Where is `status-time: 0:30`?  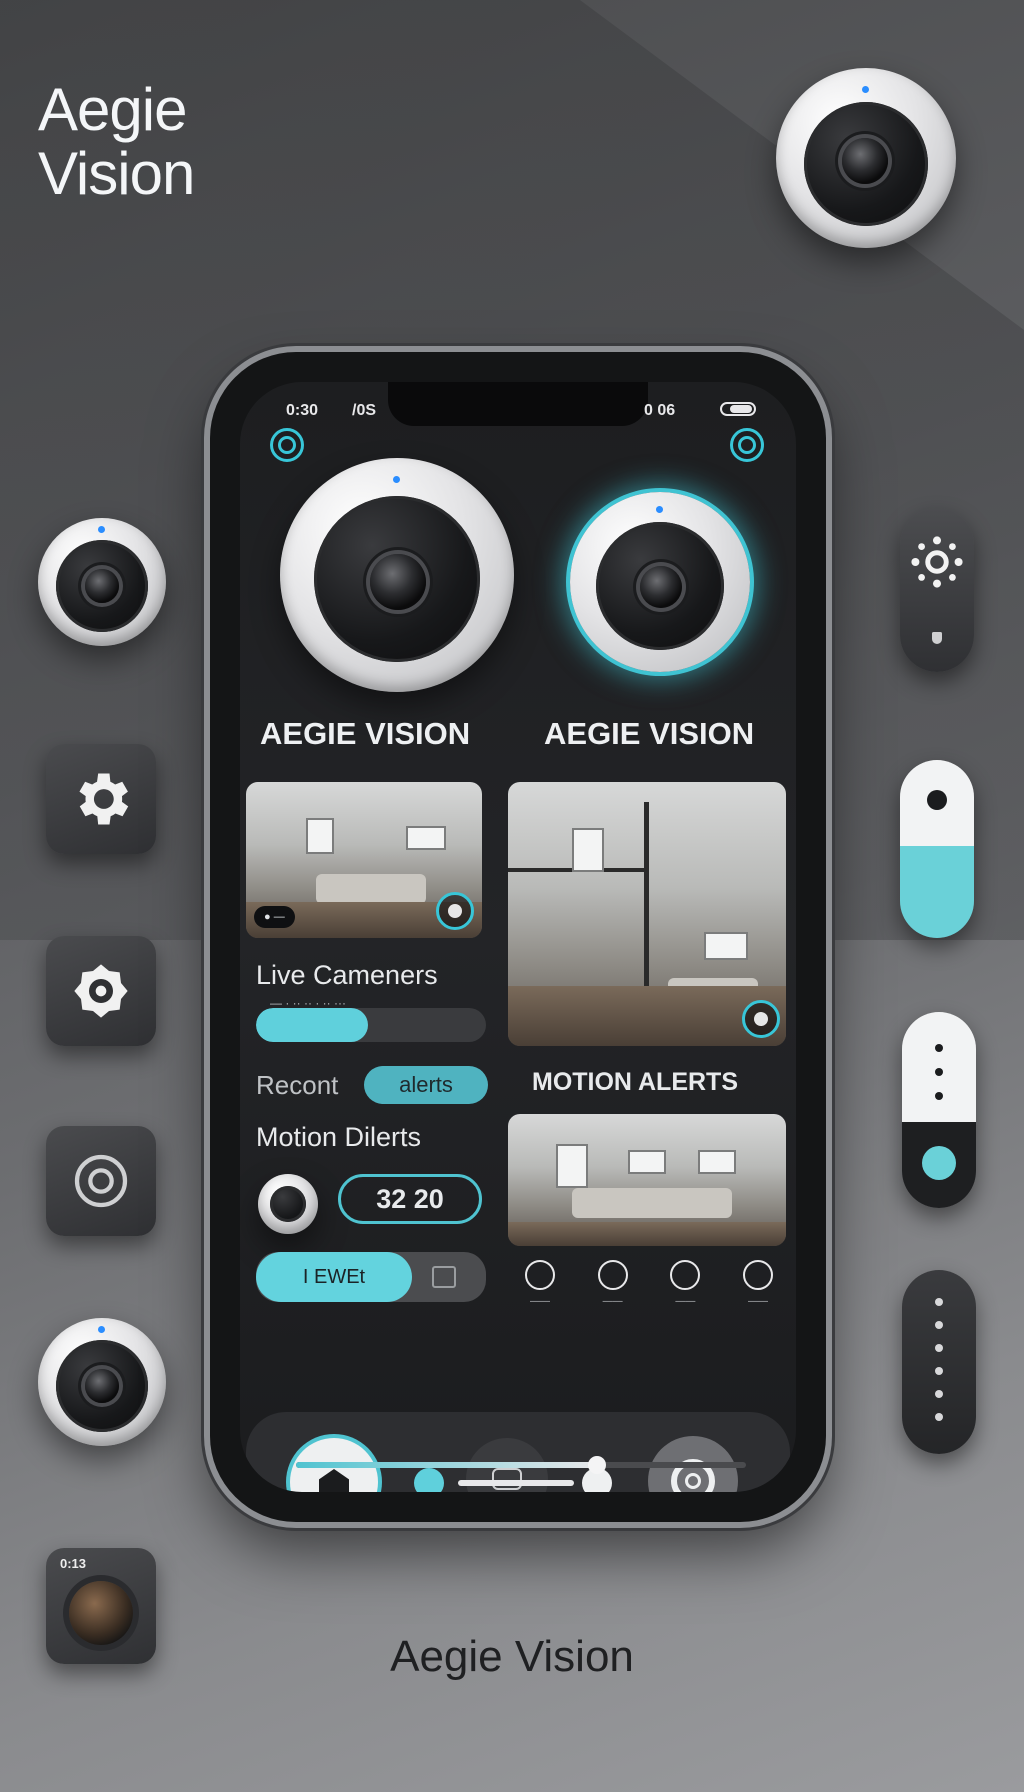 status-time: 0:30 is located at coordinates (302, 410).